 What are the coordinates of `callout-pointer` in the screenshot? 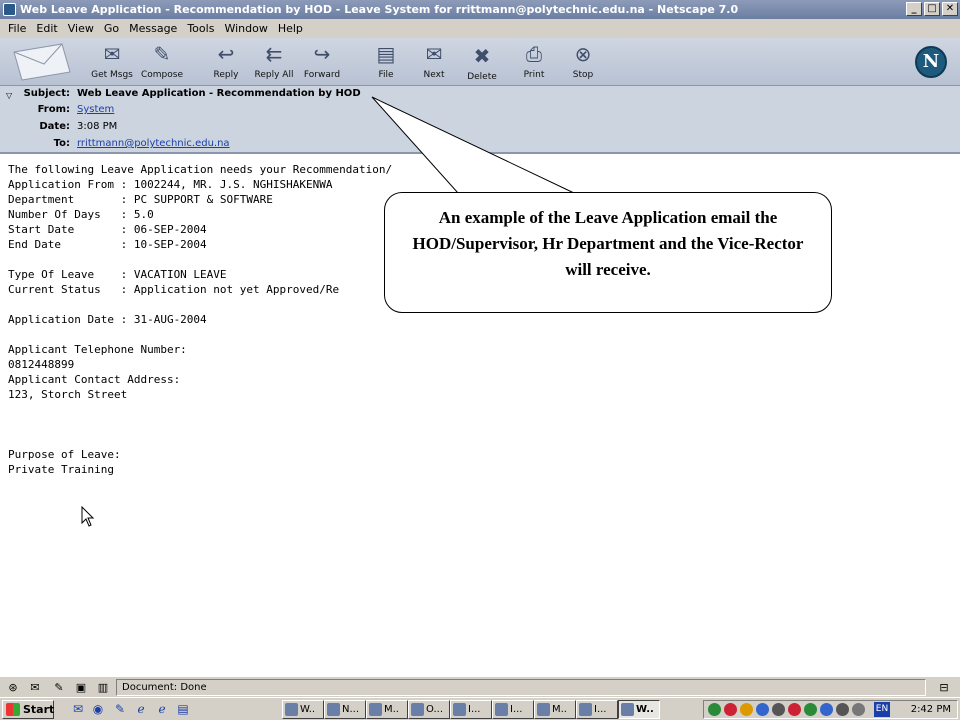 It's located at (473, 145).